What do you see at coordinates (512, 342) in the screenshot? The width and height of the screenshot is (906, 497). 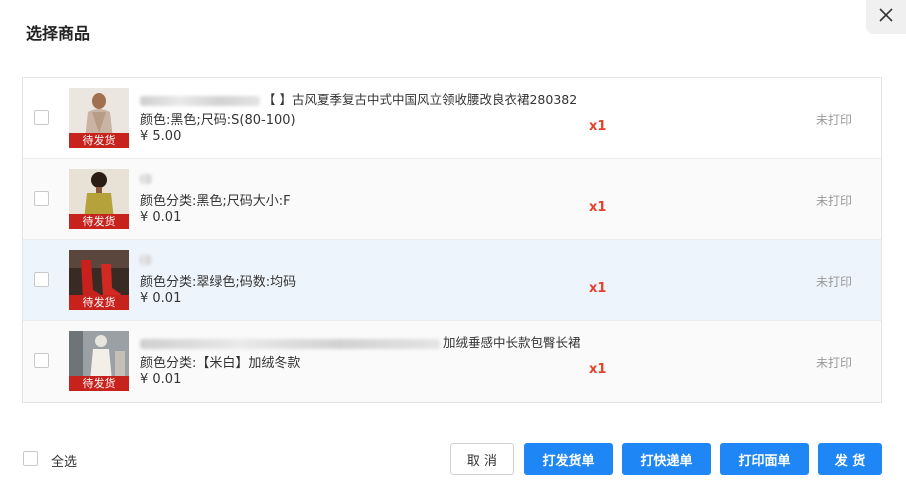 I see `product-name-text: 加绒垂感中长款包臀长裙` at bounding box center [512, 342].